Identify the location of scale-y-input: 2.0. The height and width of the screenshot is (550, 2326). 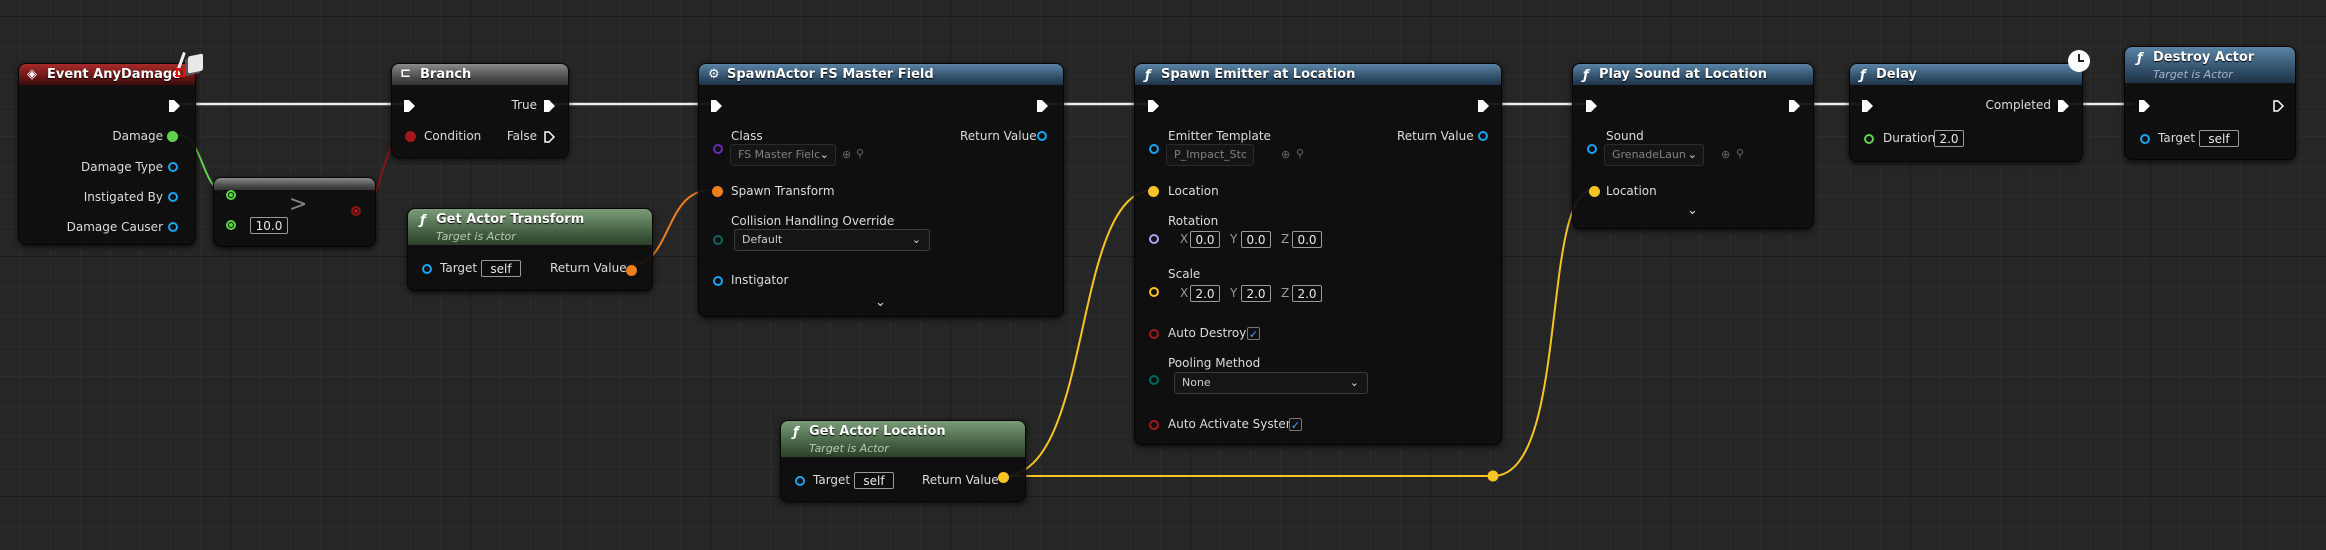
(1256, 293).